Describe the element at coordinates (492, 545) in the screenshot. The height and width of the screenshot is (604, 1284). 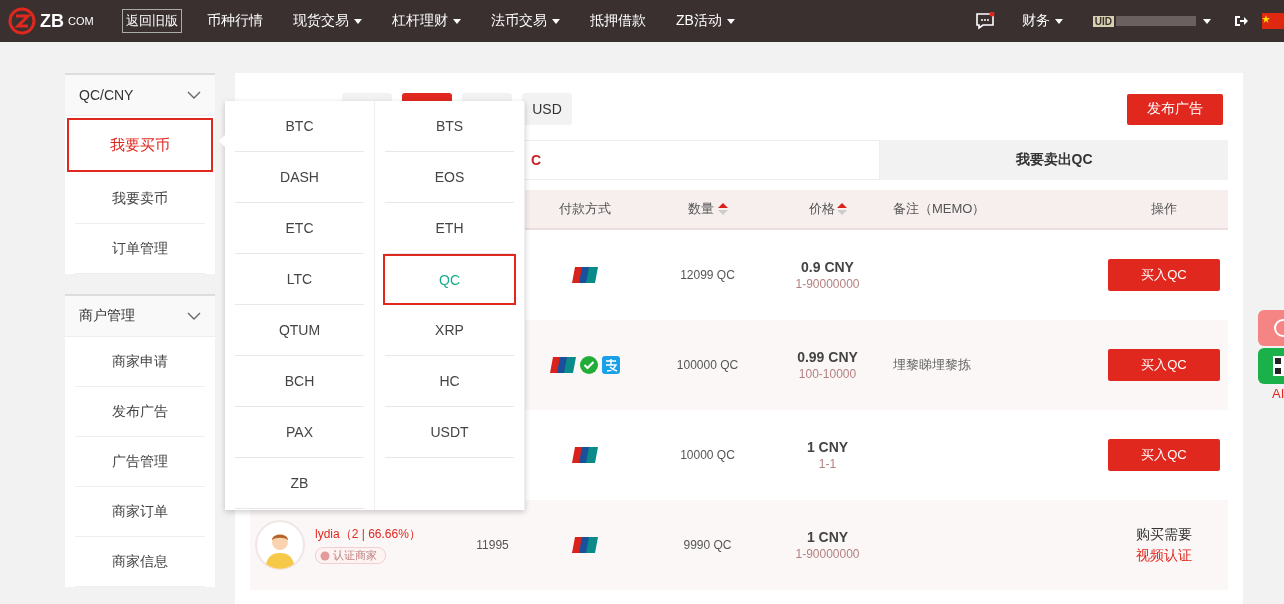
I see `trade-count: 11995` at that location.